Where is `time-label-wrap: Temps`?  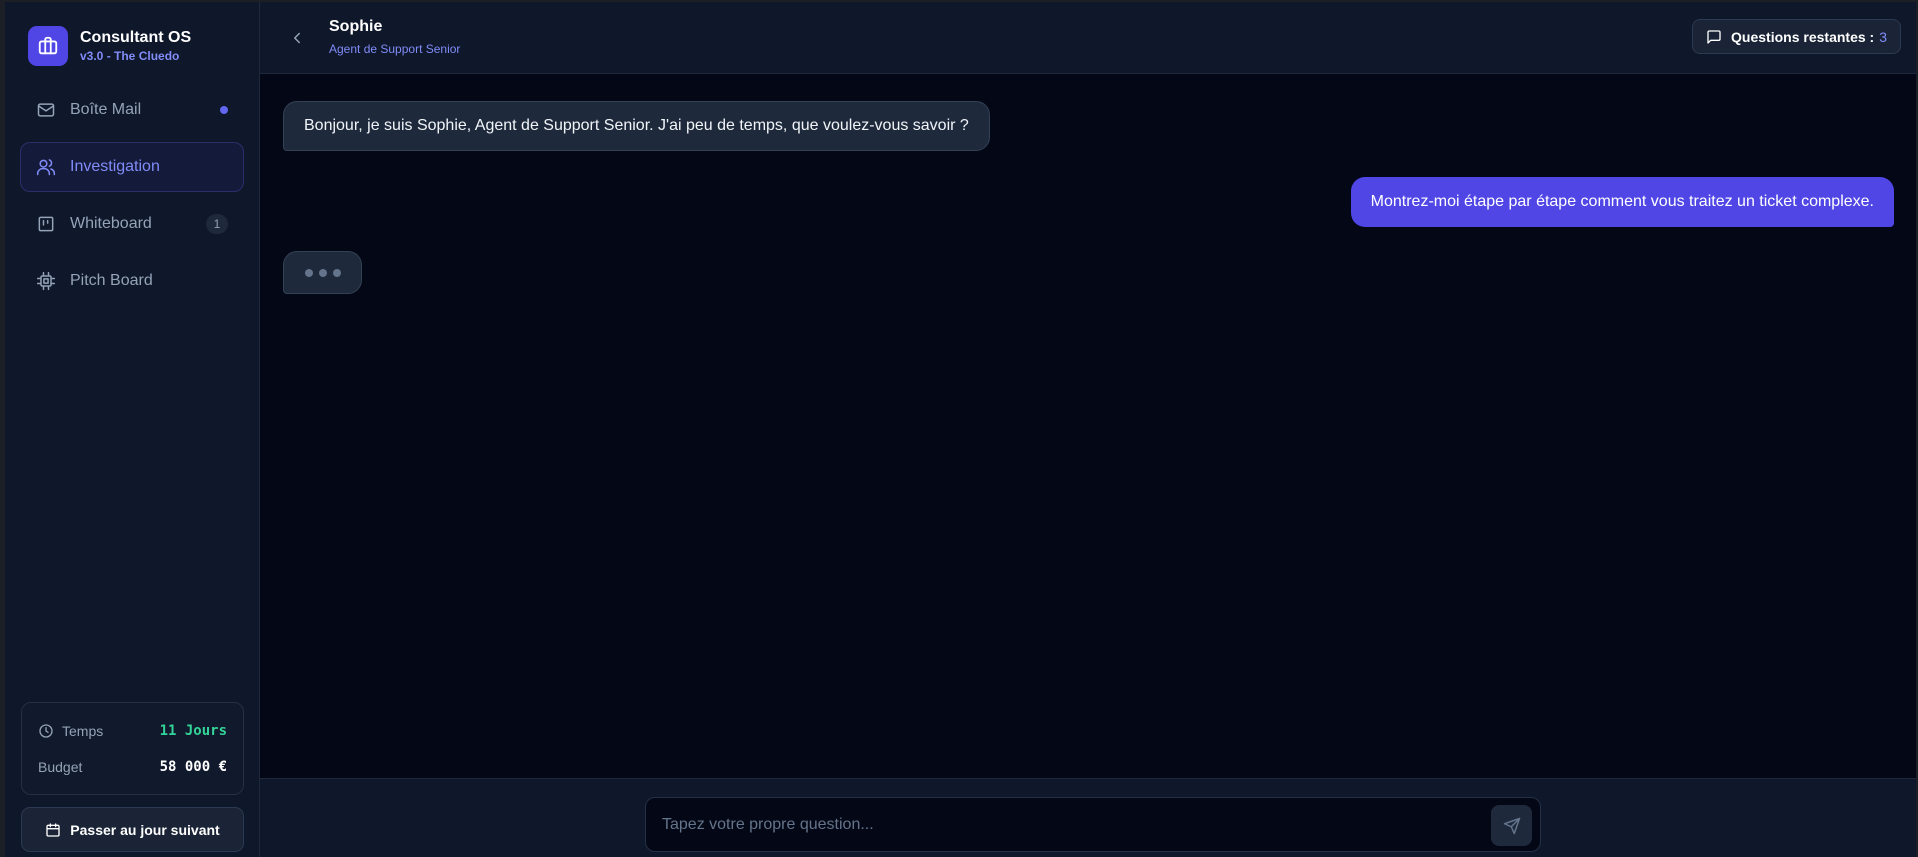
time-label-wrap: Temps is located at coordinates (70, 731).